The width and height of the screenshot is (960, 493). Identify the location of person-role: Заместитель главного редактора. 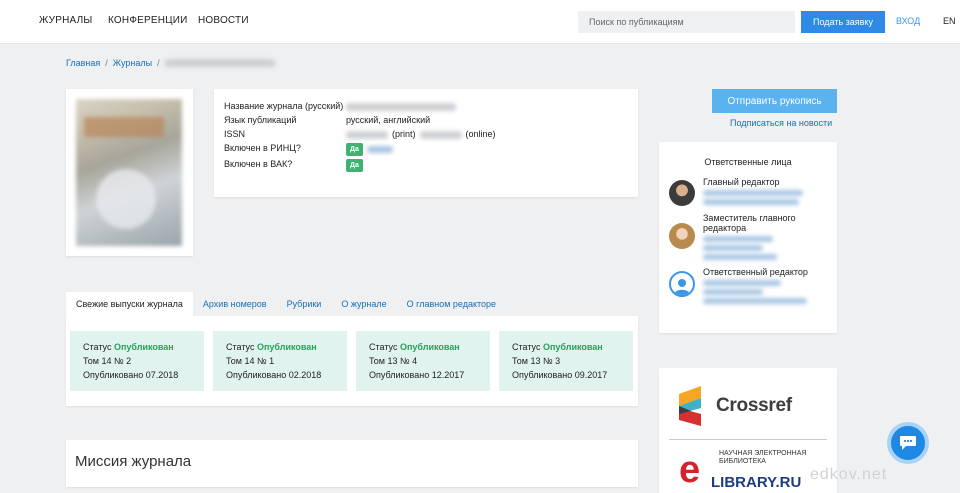
(749, 223).